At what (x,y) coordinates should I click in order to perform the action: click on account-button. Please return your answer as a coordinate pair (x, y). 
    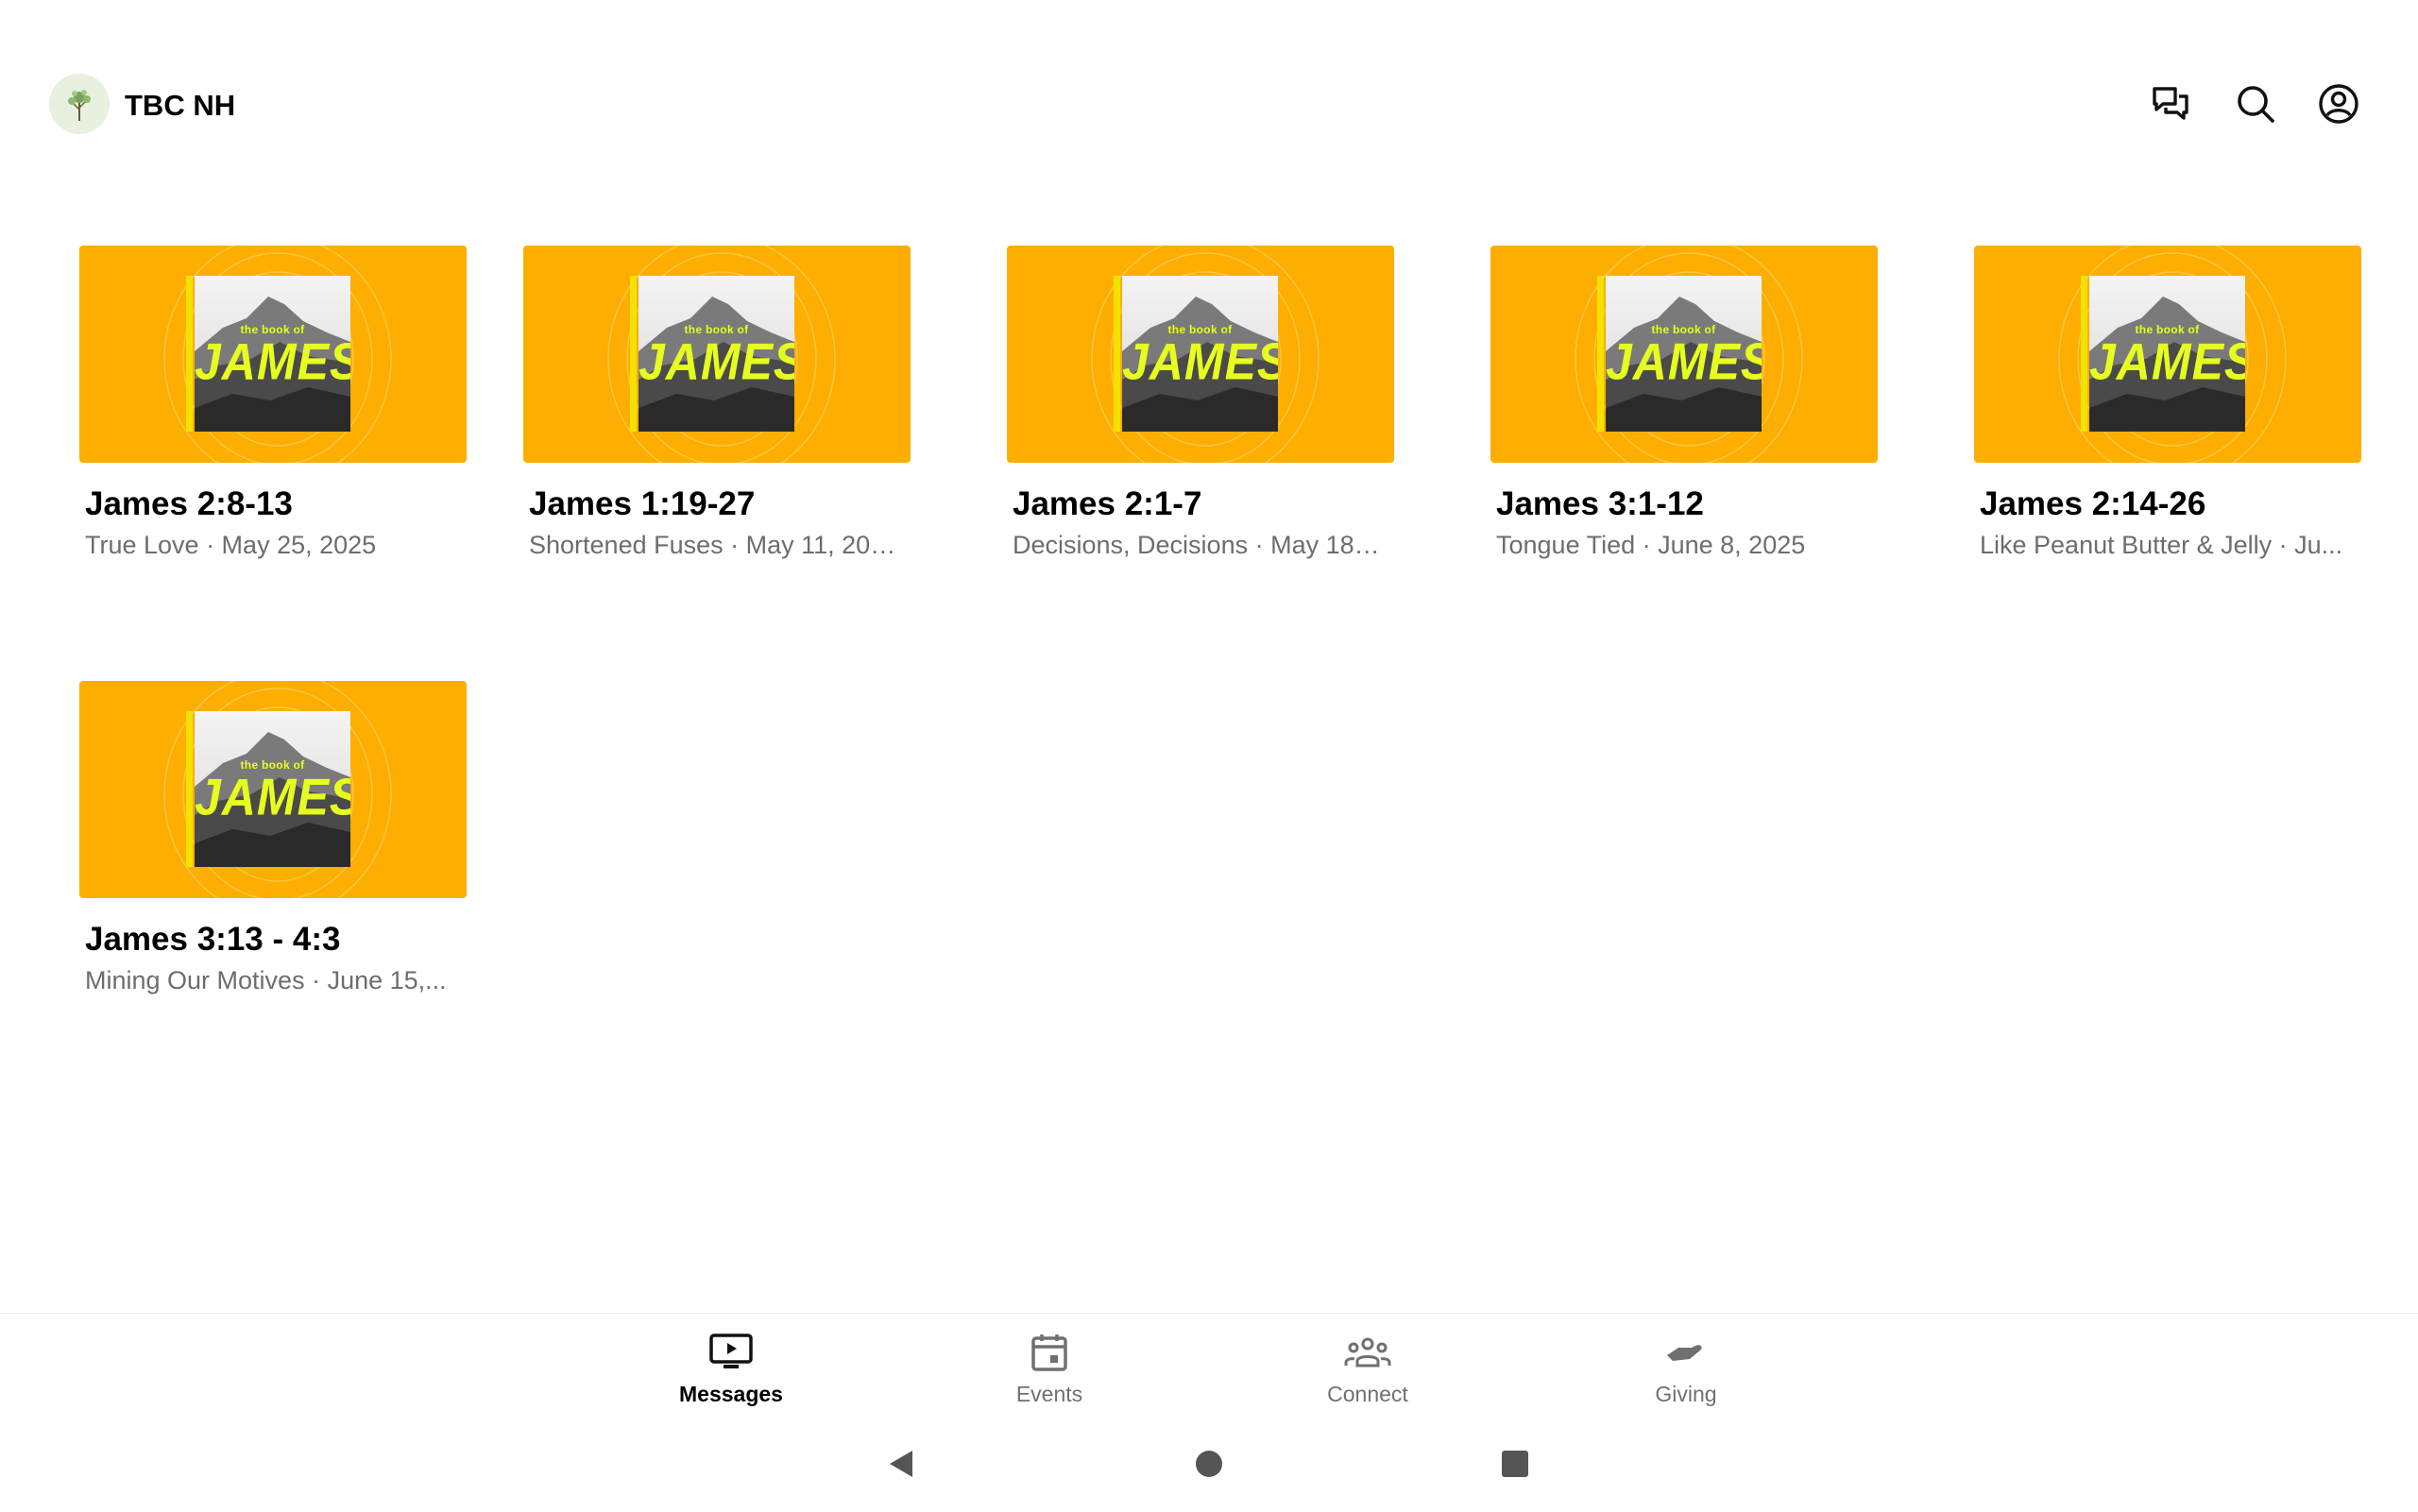
    Looking at the image, I should click on (2338, 103).